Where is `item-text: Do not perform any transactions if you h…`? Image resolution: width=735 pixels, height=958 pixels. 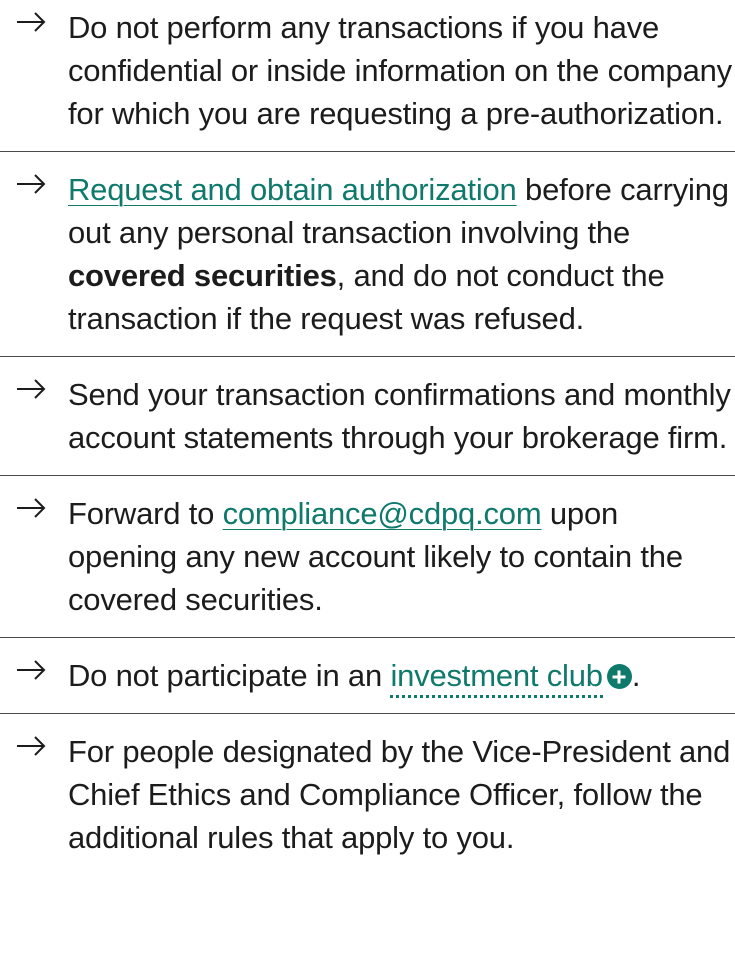 item-text: Do not perform any transactions if you h… is located at coordinates (401, 70).